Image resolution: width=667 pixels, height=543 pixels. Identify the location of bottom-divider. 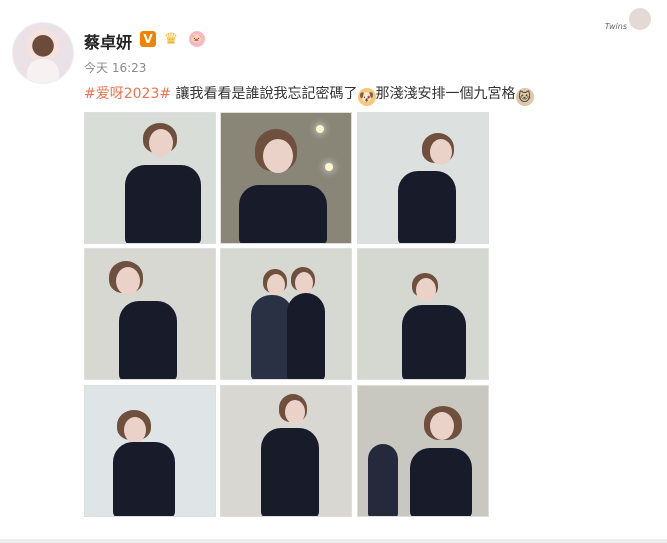
(333, 541).